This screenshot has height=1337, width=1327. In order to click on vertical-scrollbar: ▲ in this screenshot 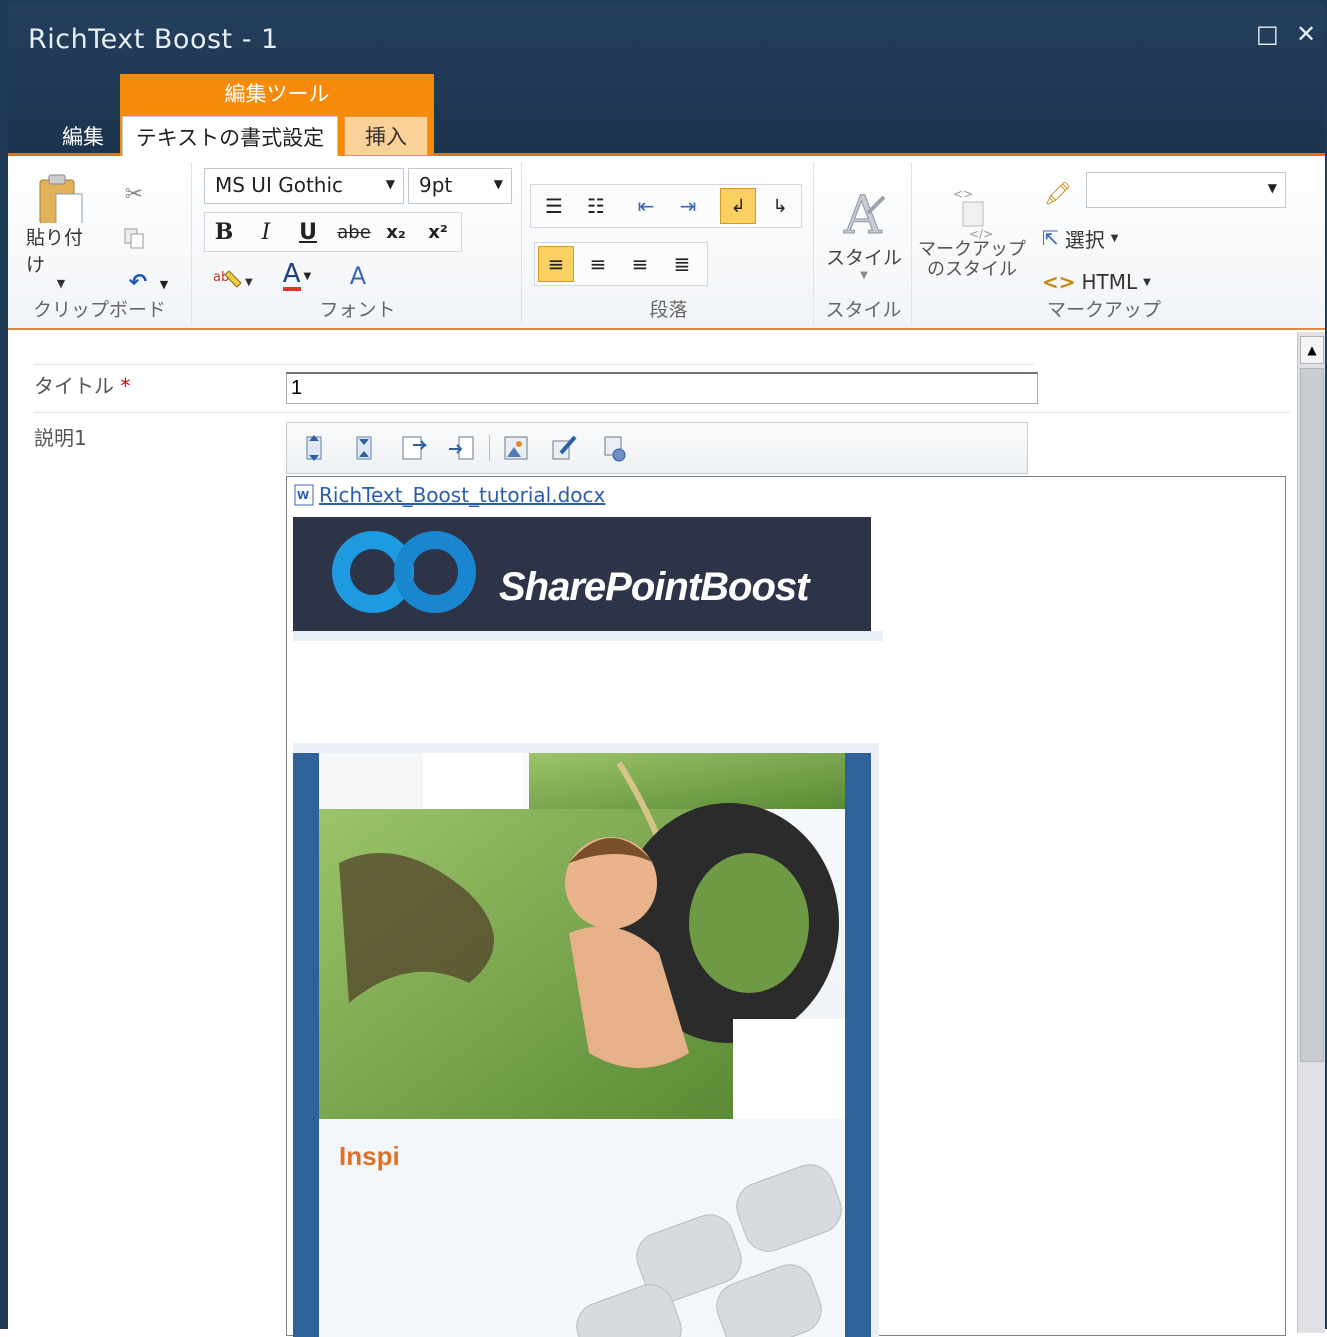, I will do `click(1311, 832)`.